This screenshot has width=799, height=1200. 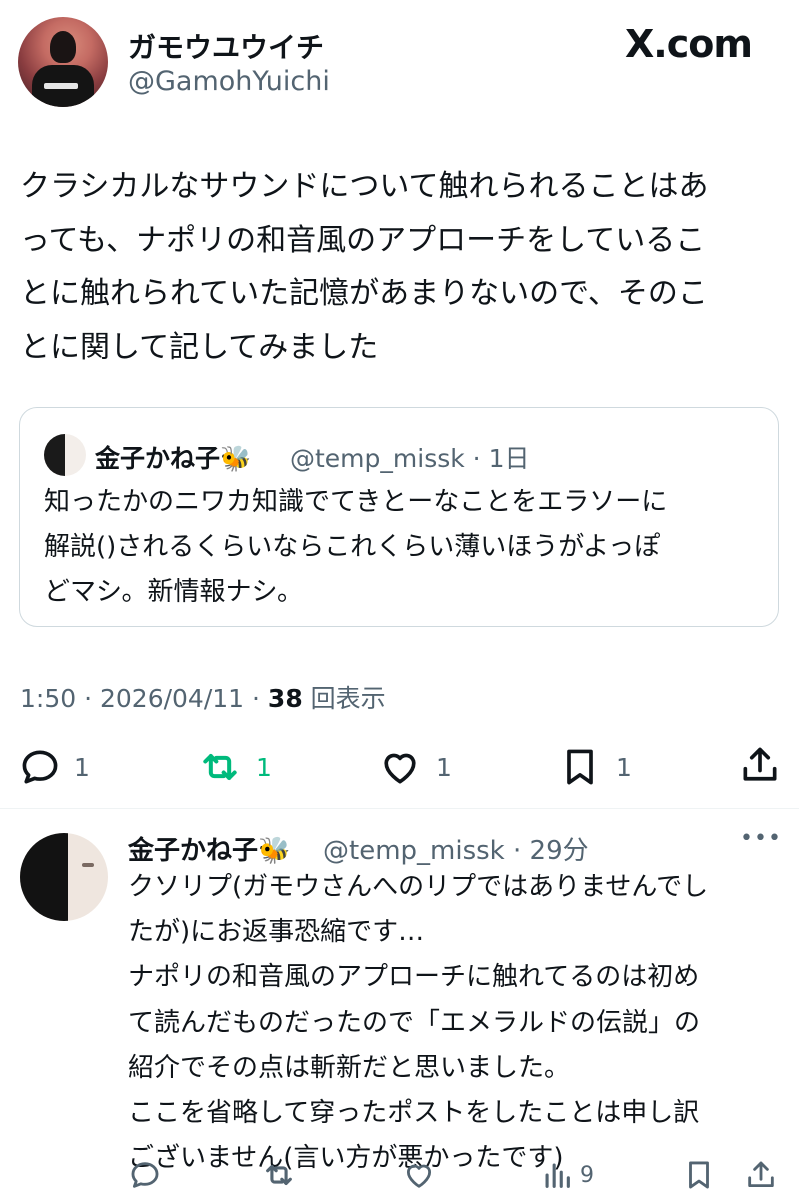 I want to click on quote-meta: @temp_missk · 1日, so click(x=409, y=457).